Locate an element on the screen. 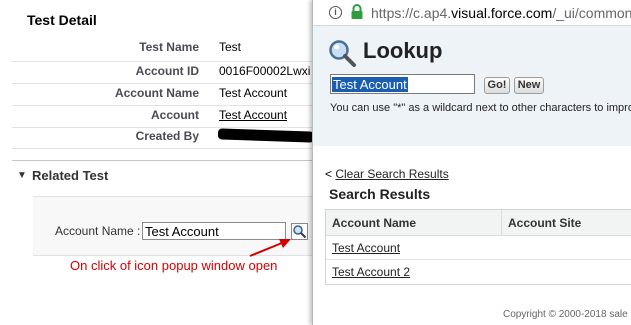 The width and height of the screenshot is (631, 325). table-row: Test Account is located at coordinates (478, 248).